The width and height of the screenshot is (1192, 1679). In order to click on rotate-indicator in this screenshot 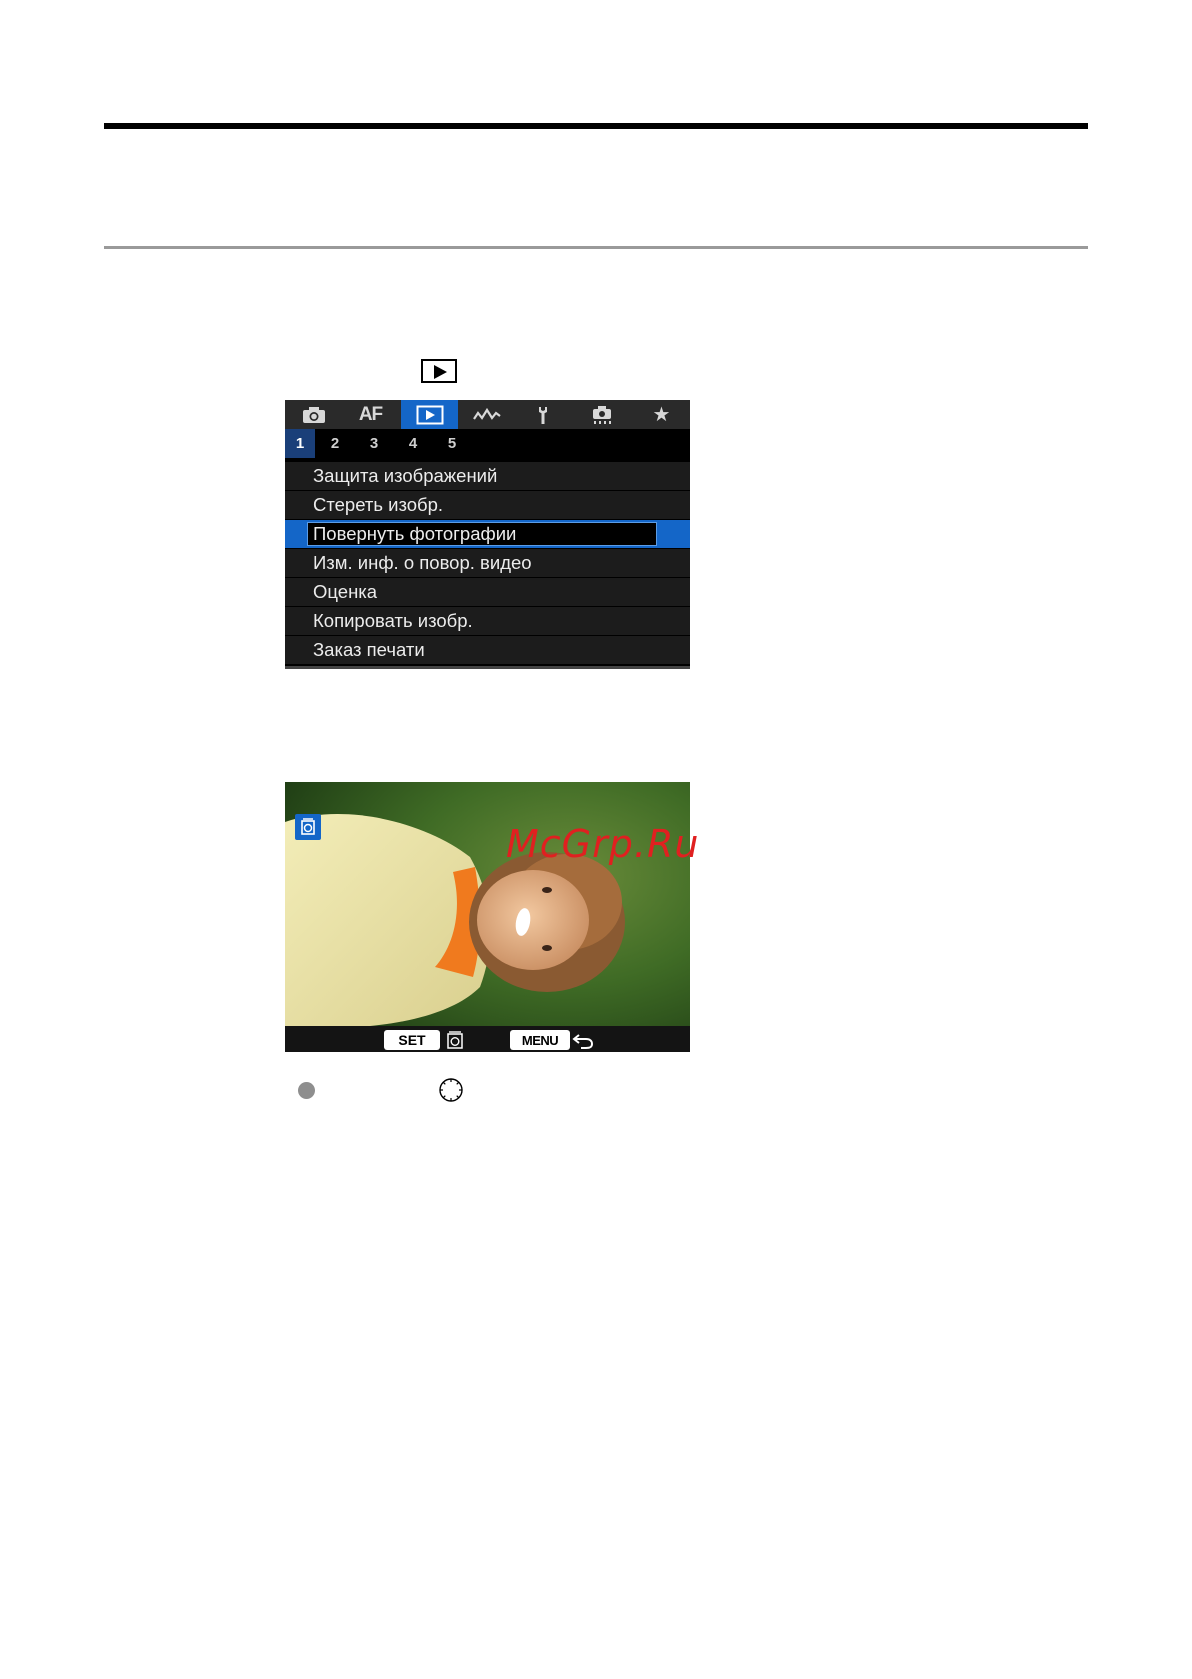, I will do `click(308, 827)`.